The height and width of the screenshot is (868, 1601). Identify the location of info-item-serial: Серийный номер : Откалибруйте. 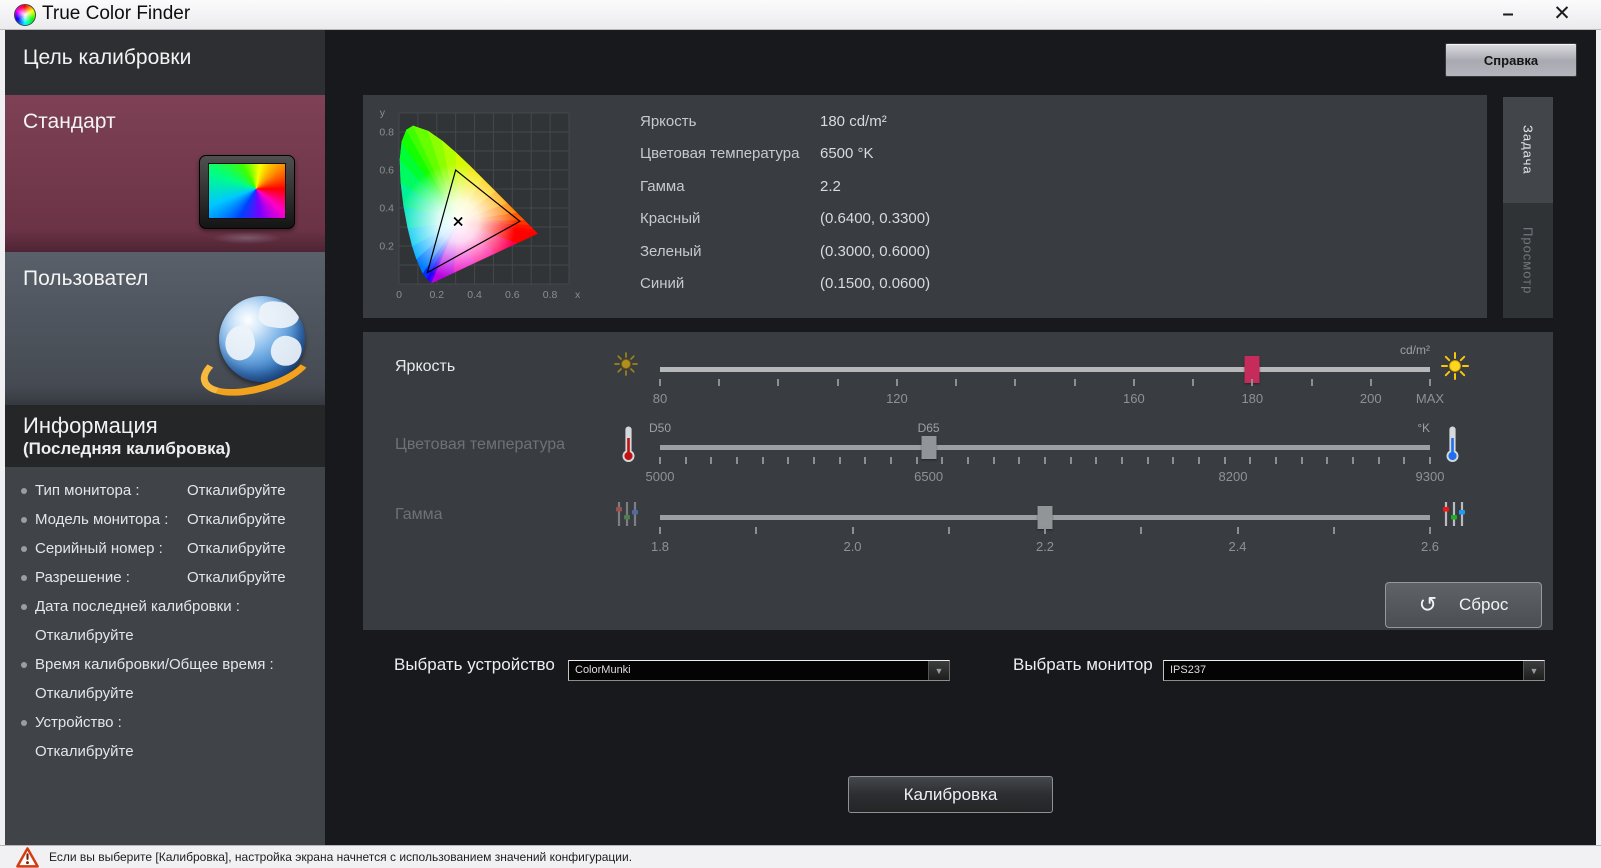
(168, 549).